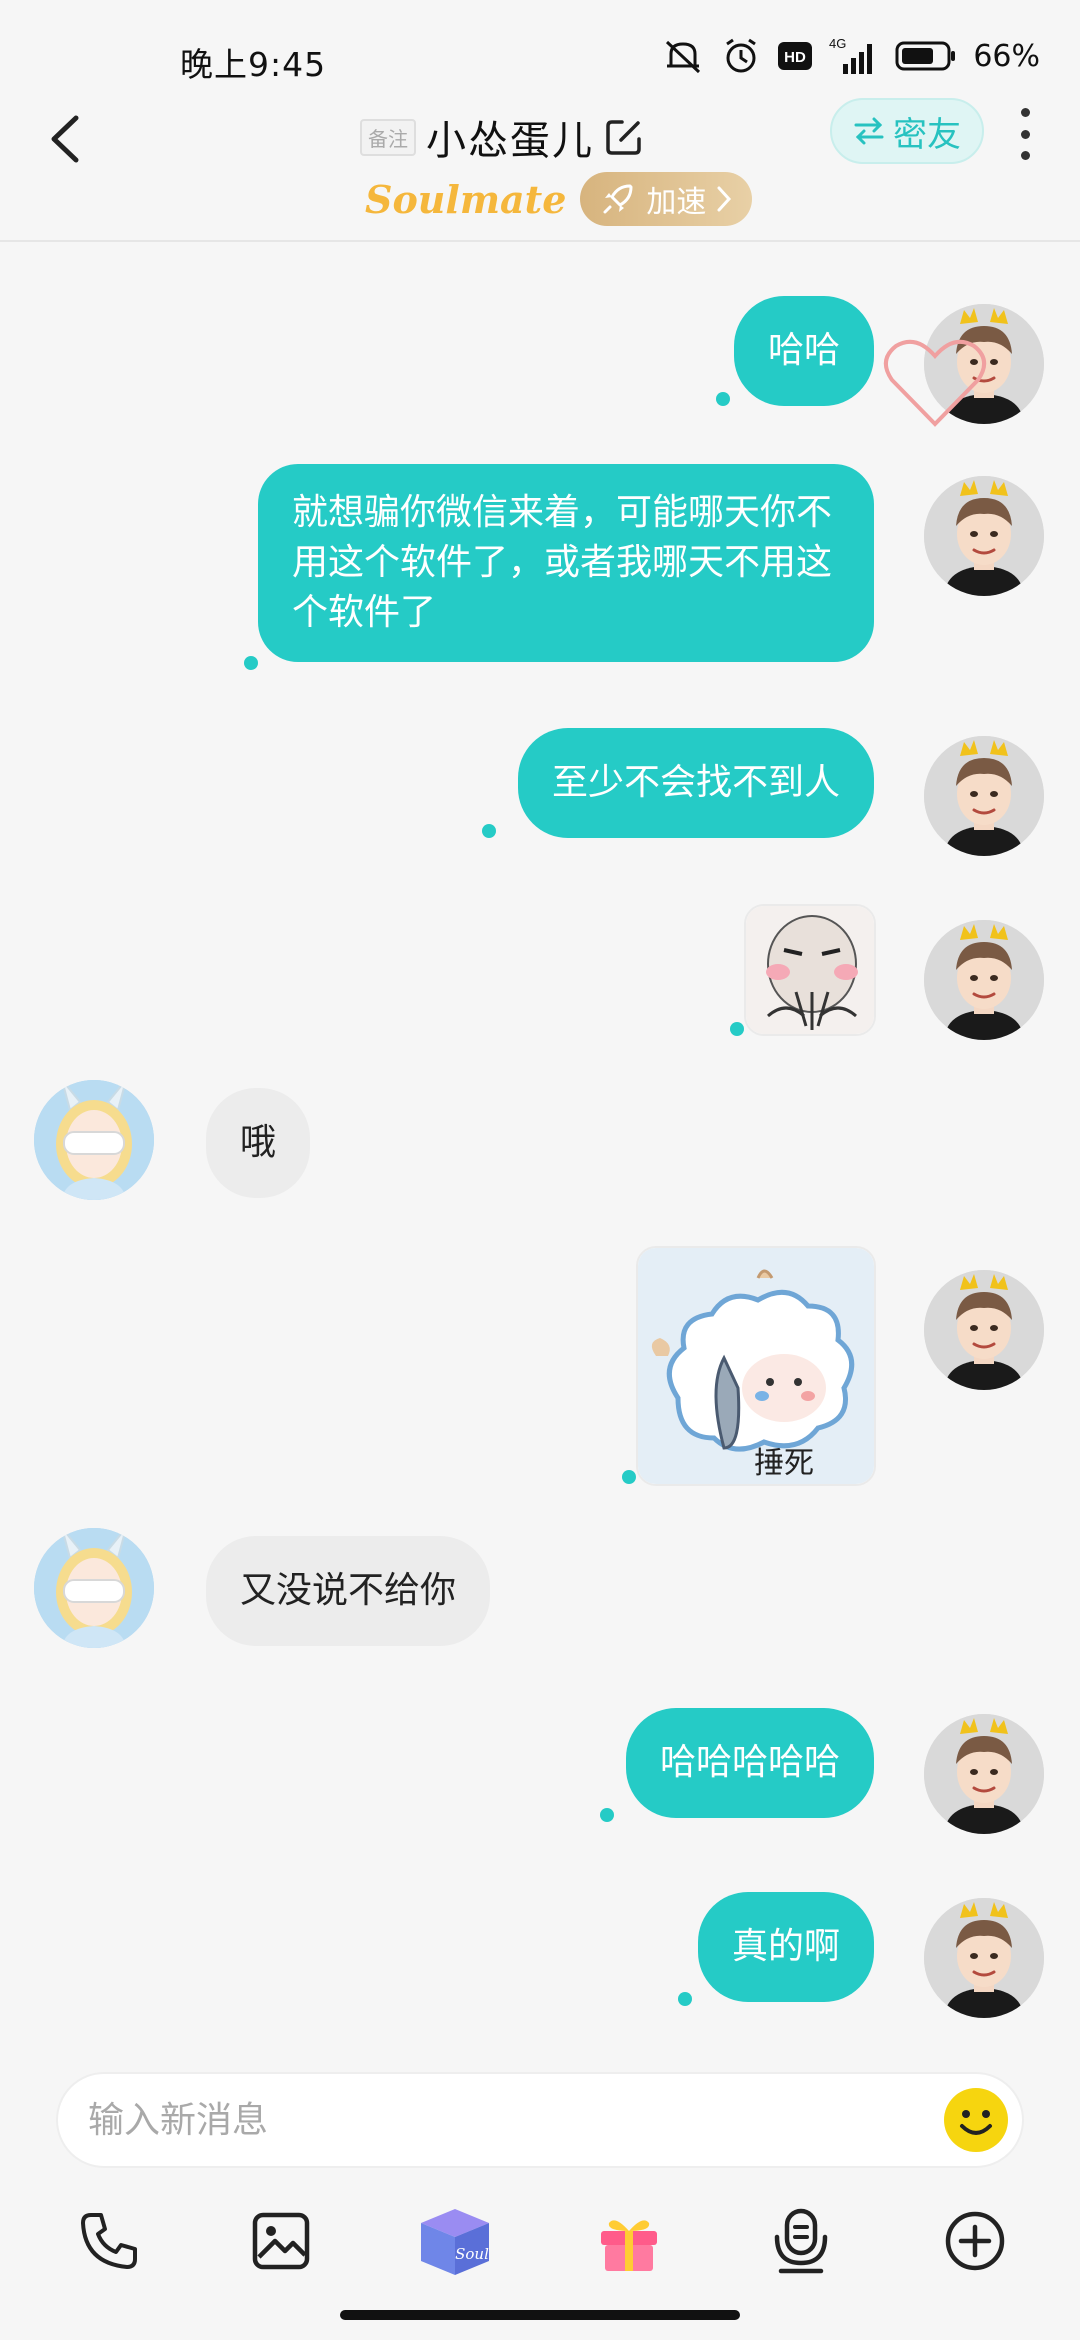  What do you see at coordinates (869, 131) in the screenshot?
I see `swap-icon` at bounding box center [869, 131].